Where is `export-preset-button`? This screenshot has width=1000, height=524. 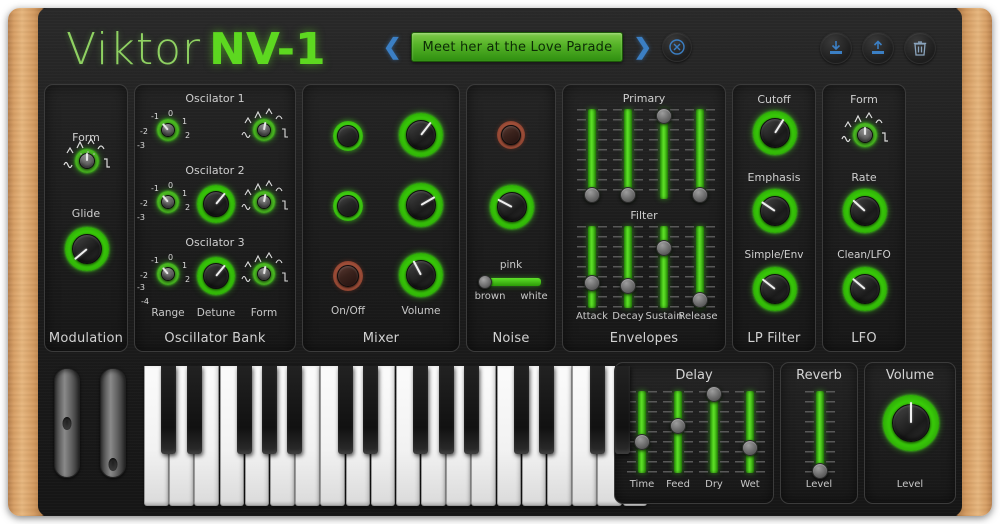 export-preset-button is located at coordinates (878, 48).